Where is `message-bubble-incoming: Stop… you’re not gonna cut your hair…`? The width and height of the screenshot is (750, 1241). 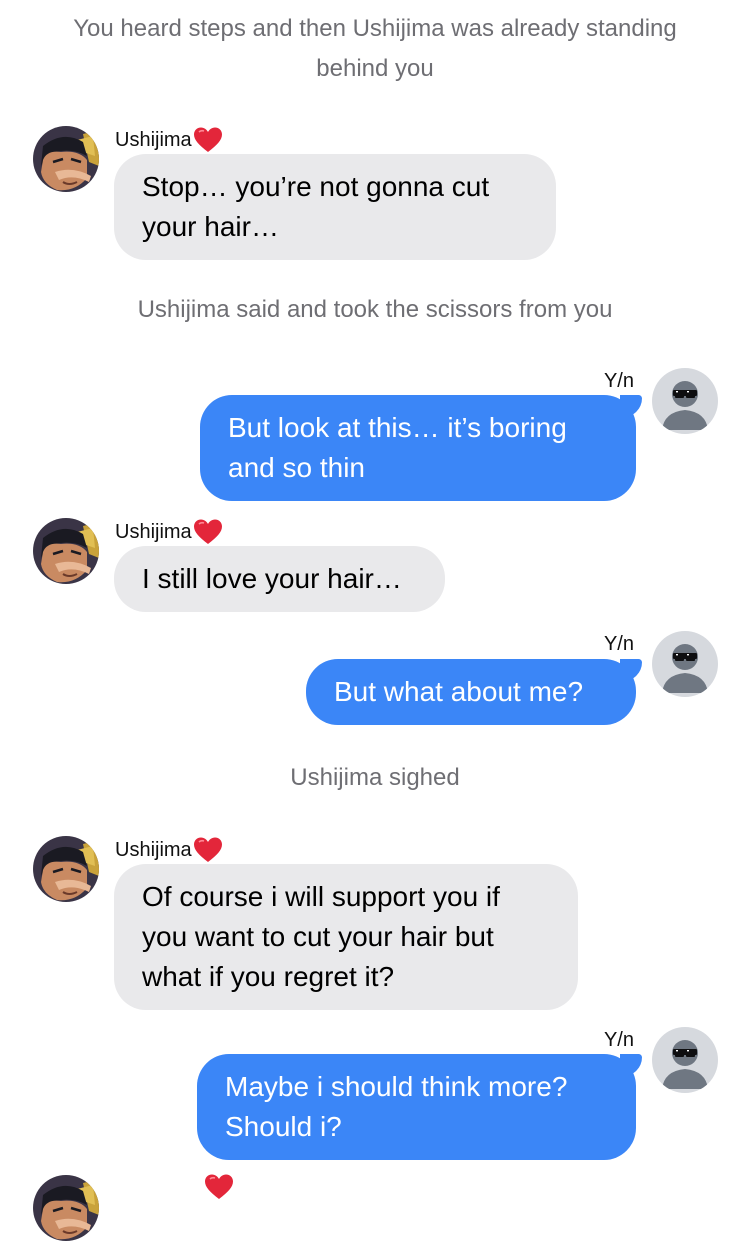
message-bubble-incoming: Stop… you’re not gonna cut your hair… is located at coordinates (335, 207).